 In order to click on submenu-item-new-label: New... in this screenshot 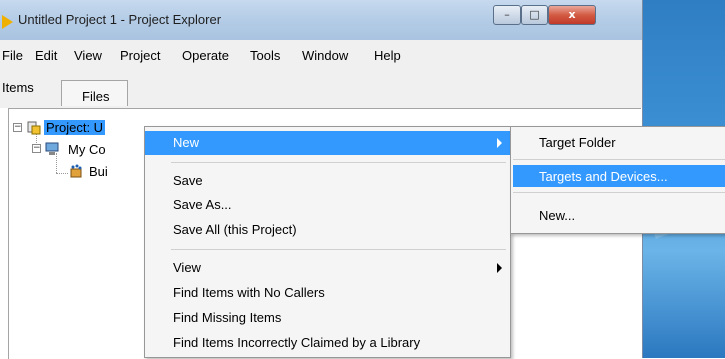, I will do `click(557, 215)`.